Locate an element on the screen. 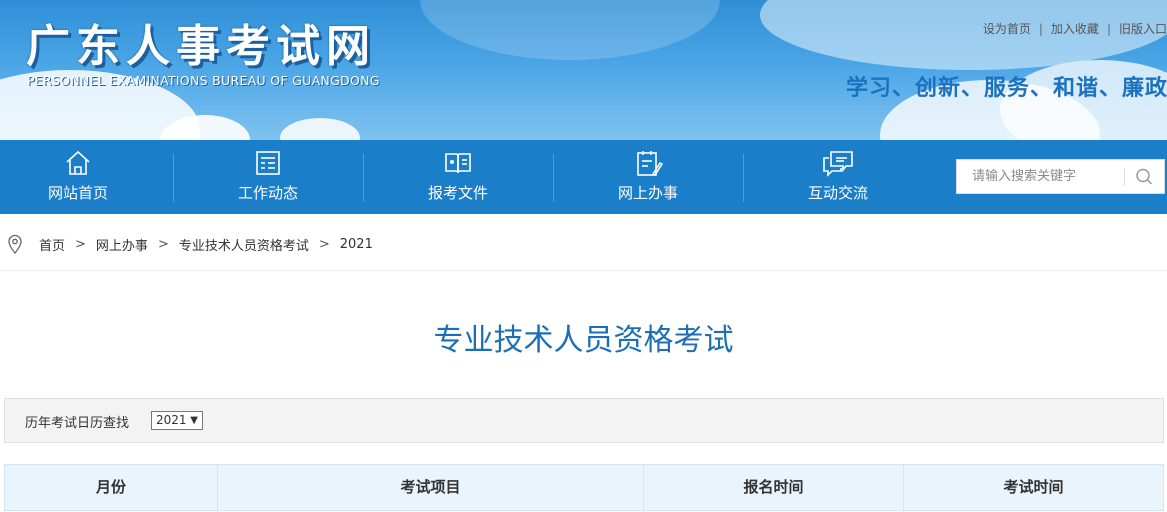 The image size is (1167, 512). add-favorite-link: 加入收藏 is located at coordinates (1075, 29).